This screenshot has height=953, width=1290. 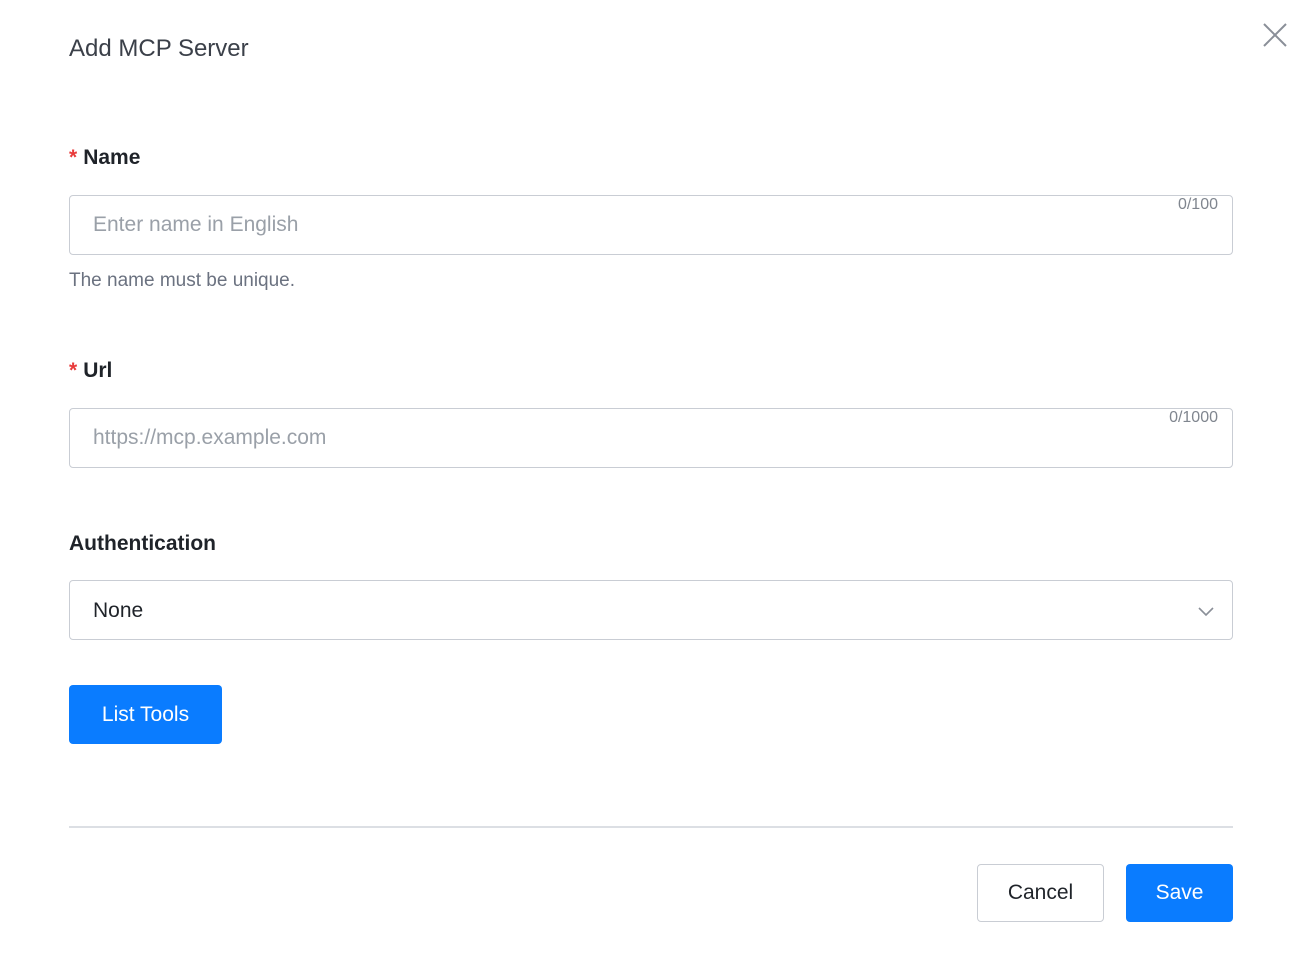 I want to click on footer-divider, so click(x=651, y=827).